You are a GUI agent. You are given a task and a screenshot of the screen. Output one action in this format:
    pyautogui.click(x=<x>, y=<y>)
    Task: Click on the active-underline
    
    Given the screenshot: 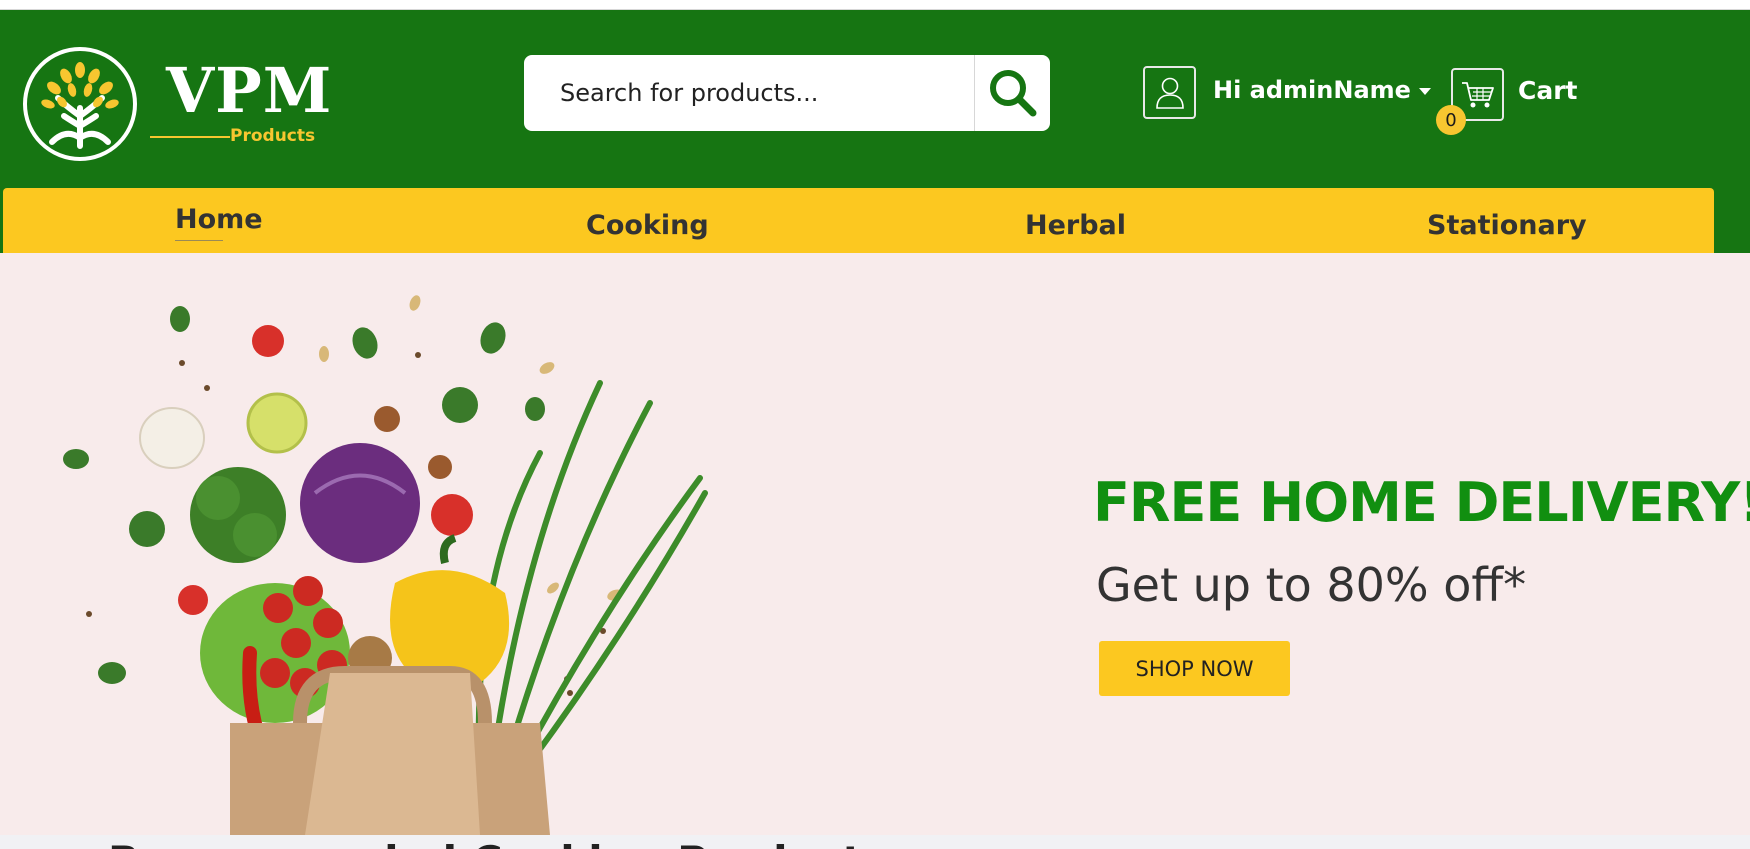 What is the action you would take?
    pyautogui.click(x=199, y=240)
    